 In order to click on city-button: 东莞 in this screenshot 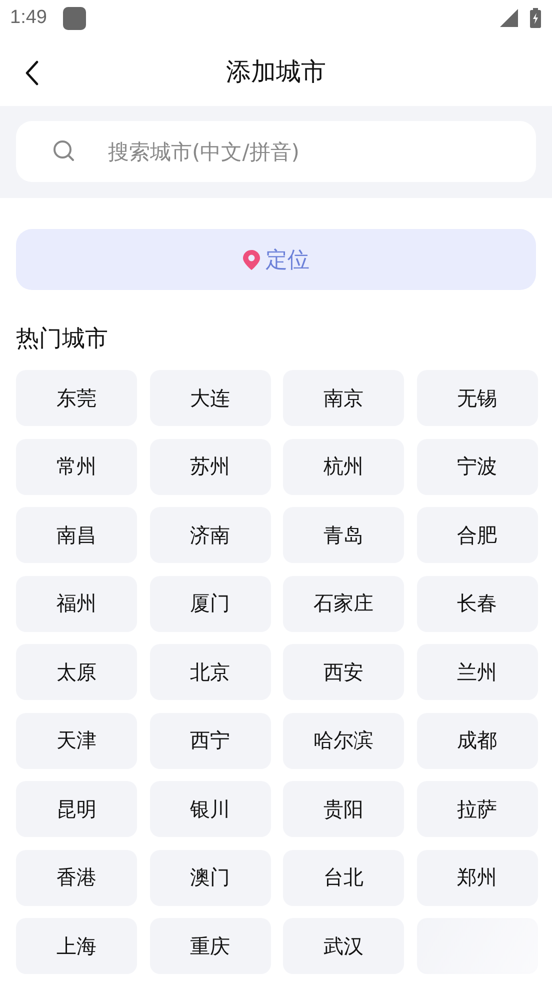, I will do `click(76, 398)`.